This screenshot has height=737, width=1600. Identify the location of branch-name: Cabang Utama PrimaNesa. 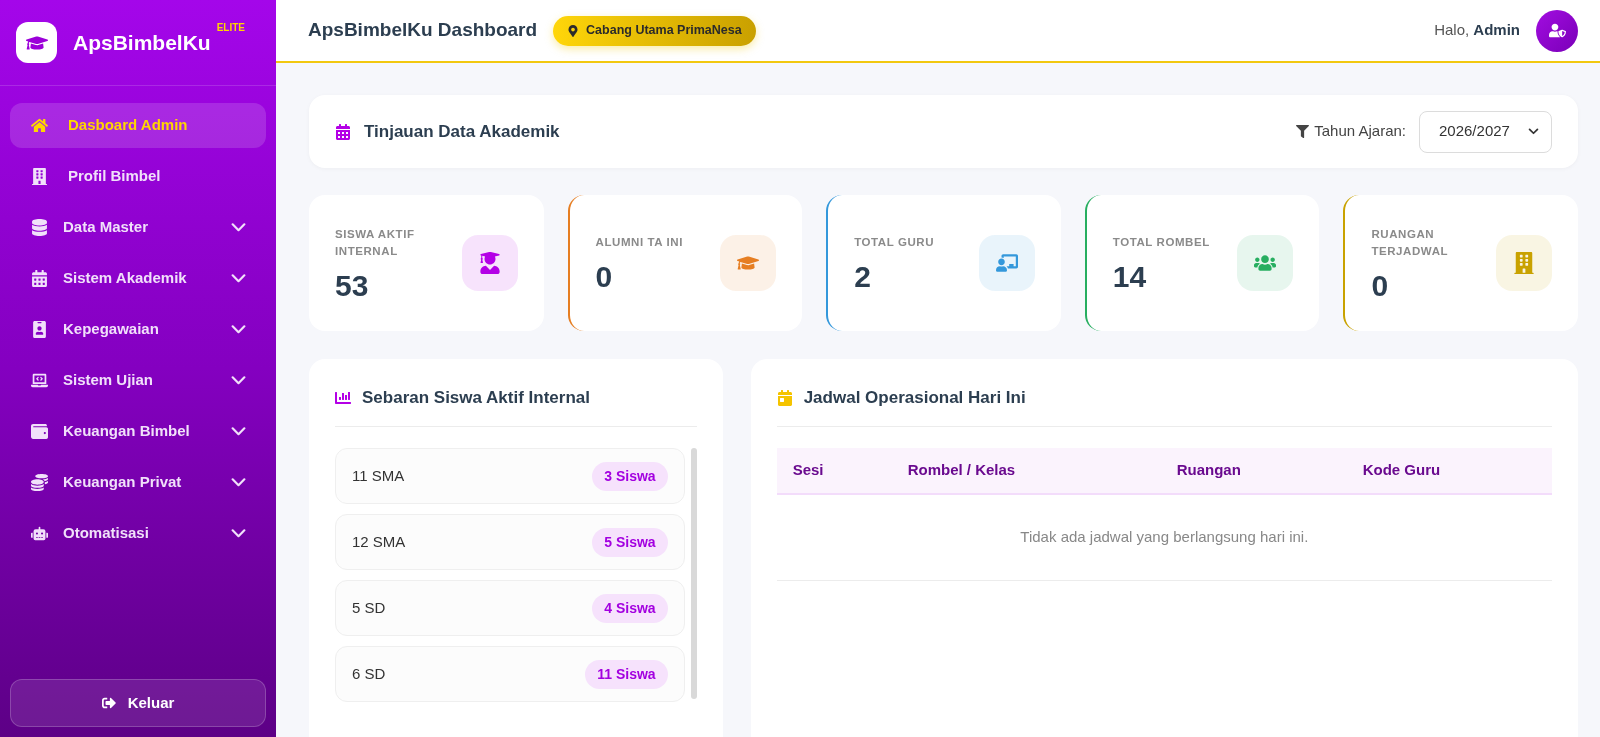
(664, 31).